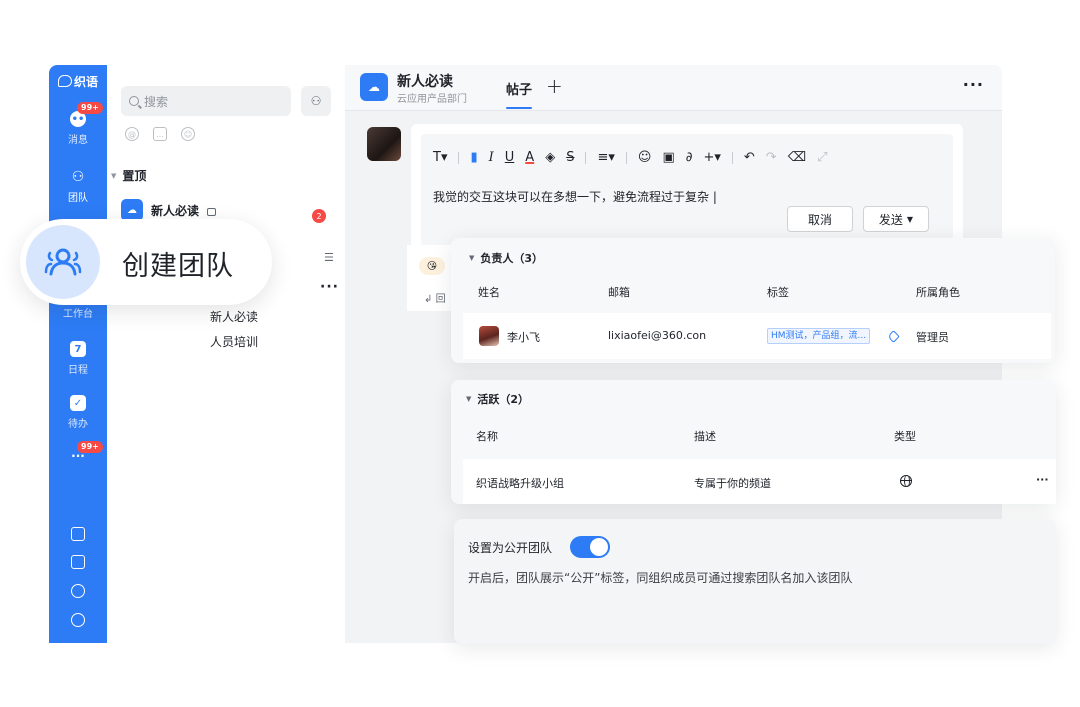  What do you see at coordinates (668, 157) in the screenshot?
I see `image-icon: ▣` at bounding box center [668, 157].